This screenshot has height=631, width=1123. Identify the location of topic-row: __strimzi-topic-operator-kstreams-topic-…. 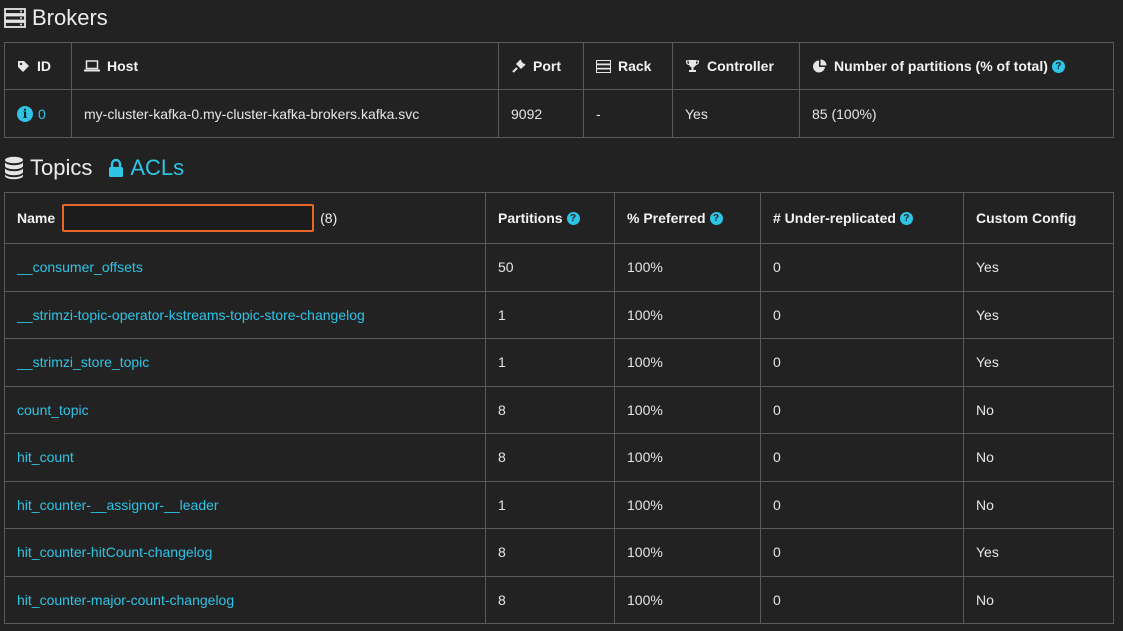
(559, 314).